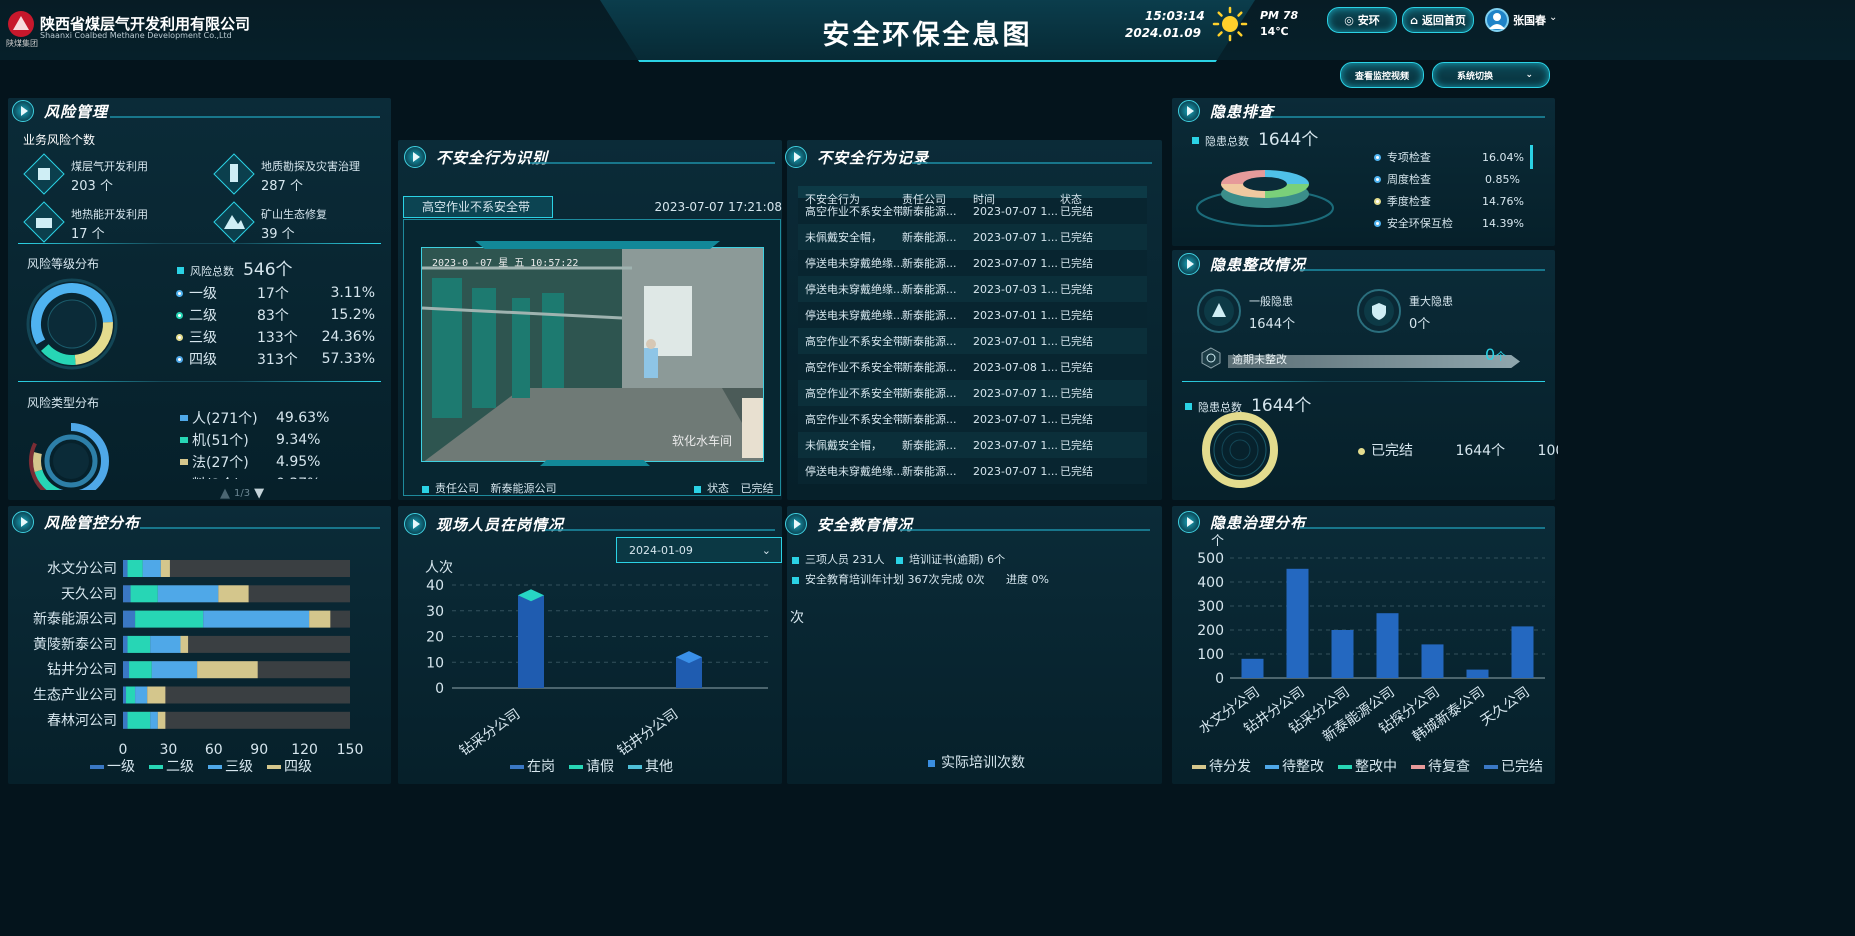 The height and width of the screenshot is (936, 1855). Describe the element at coordinates (76, 522) in the screenshot. I see `risk-ctrl-header: 风险管控分布` at that location.